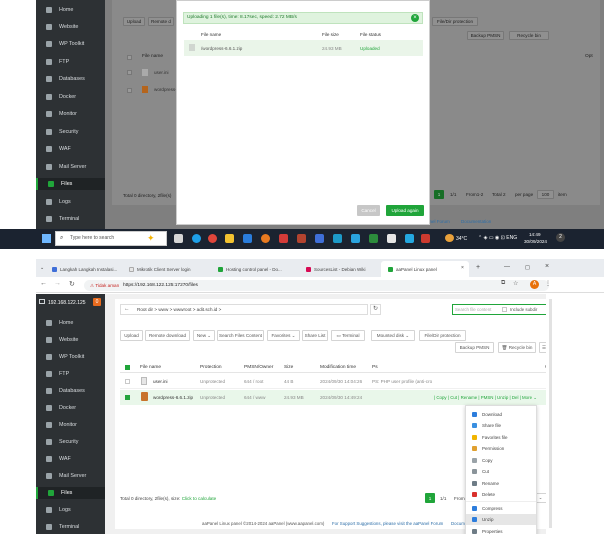 This screenshot has width=604, height=534. Describe the element at coordinates (258, 367) in the screenshot. I see `col-owner: PMSN/Owner` at that location.